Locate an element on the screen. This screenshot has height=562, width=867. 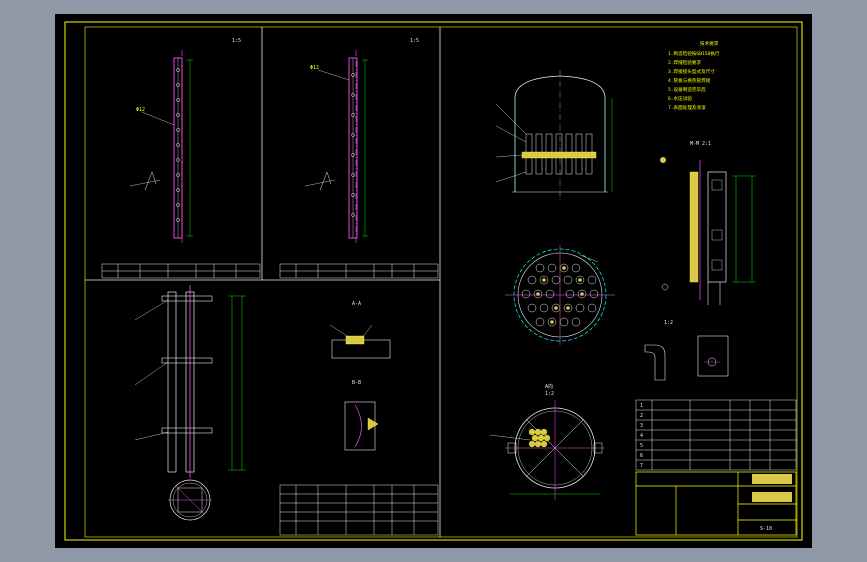
note-line: 6.水压试验 is located at coordinates (680, 98).